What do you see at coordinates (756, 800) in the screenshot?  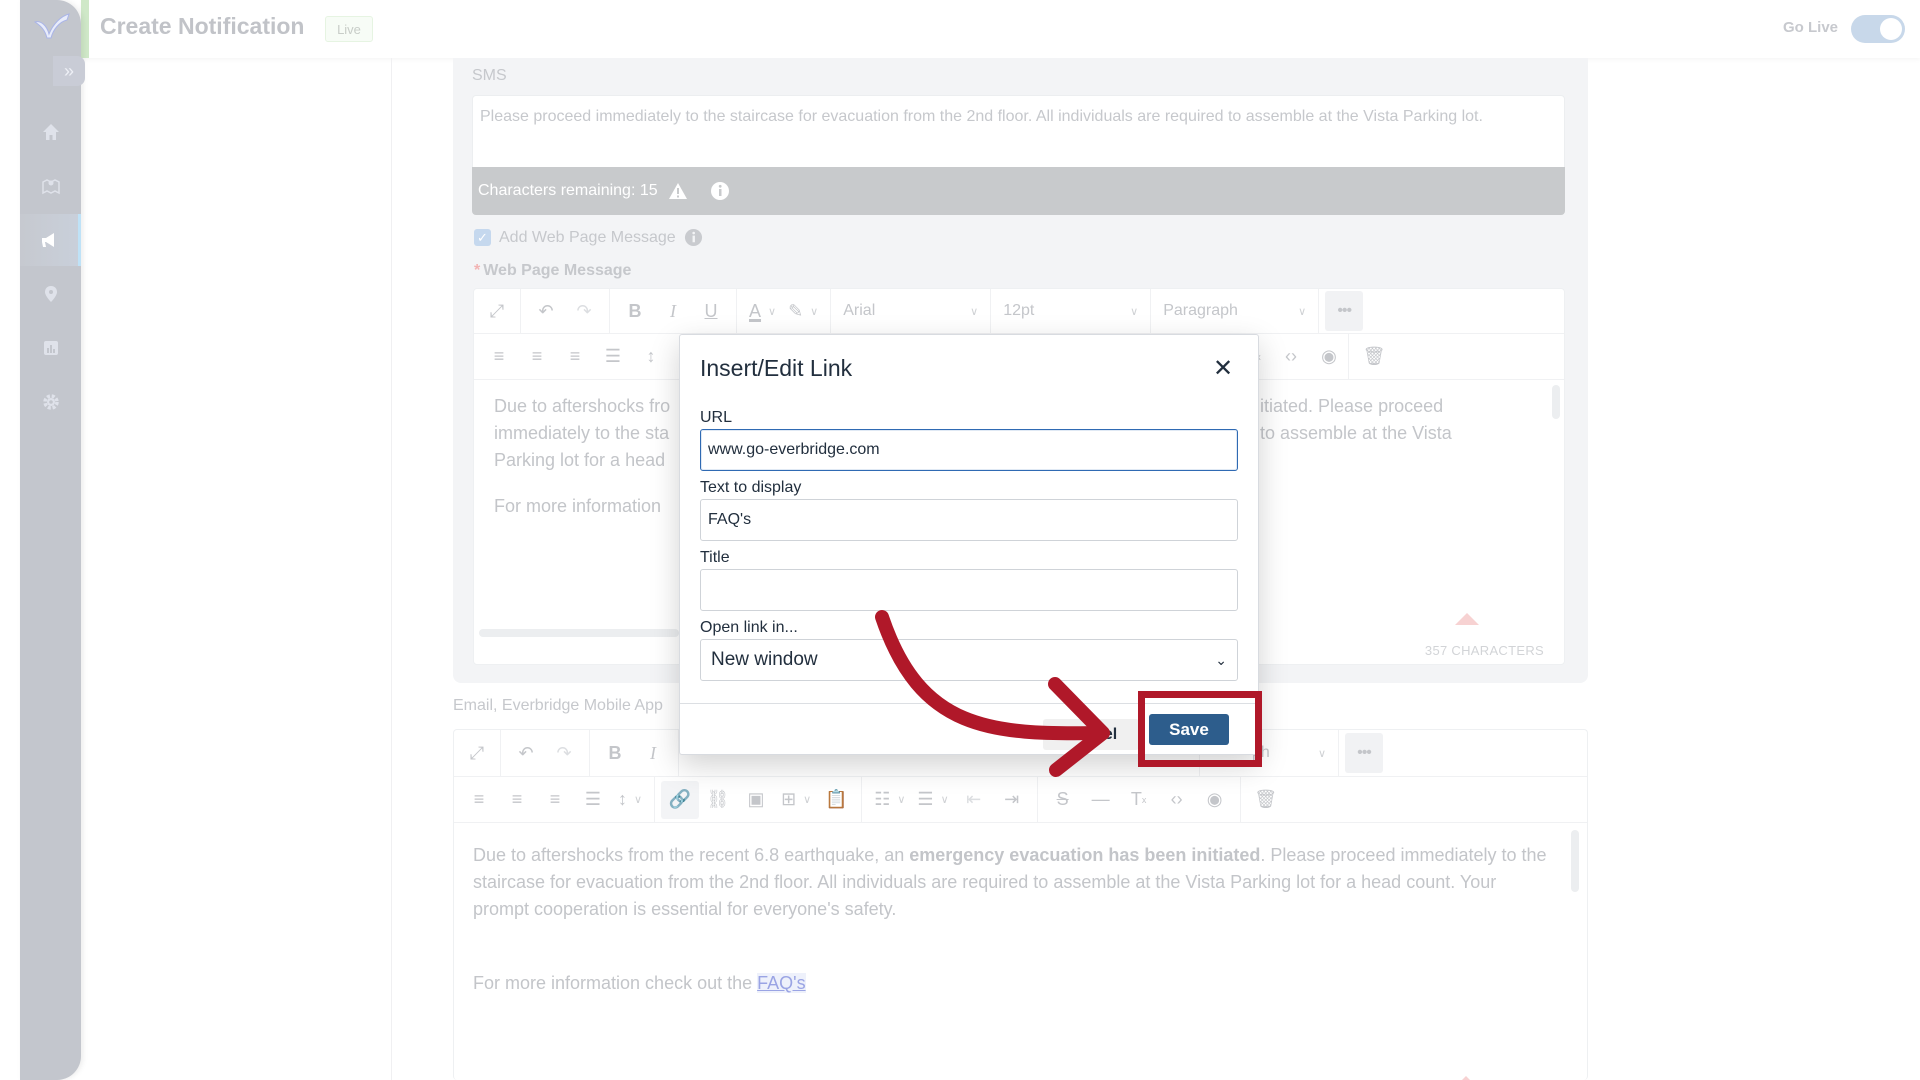 I see `insert-image-icon: ▣` at bounding box center [756, 800].